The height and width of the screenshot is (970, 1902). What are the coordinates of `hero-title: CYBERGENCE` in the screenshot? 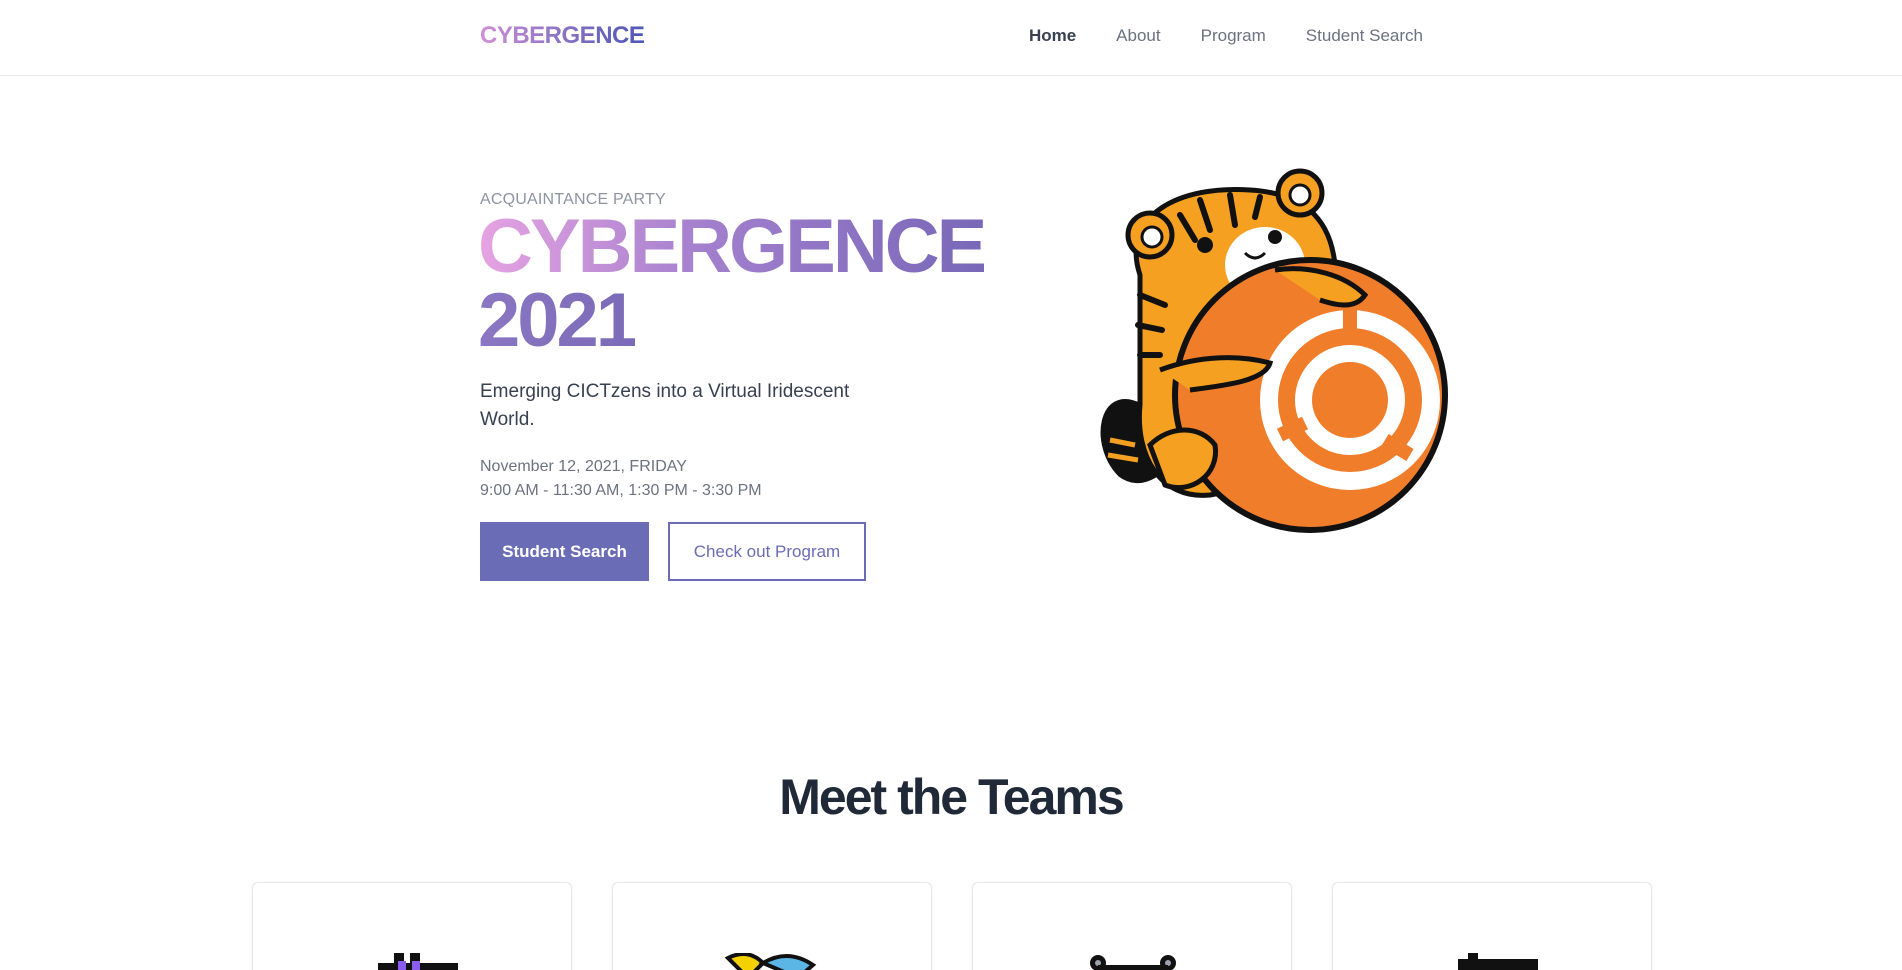 It's located at (732, 246).